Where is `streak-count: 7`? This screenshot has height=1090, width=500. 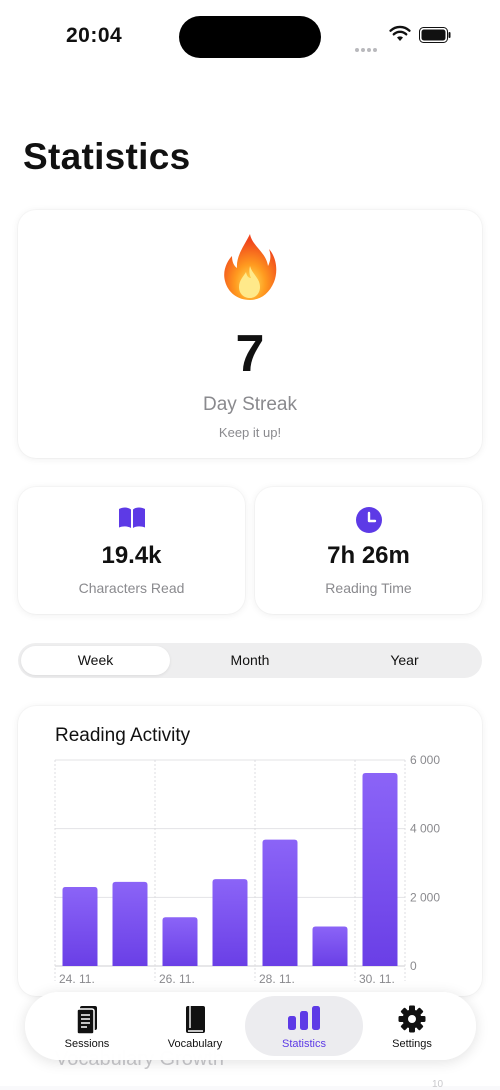 streak-count: 7 is located at coordinates (250, 354).